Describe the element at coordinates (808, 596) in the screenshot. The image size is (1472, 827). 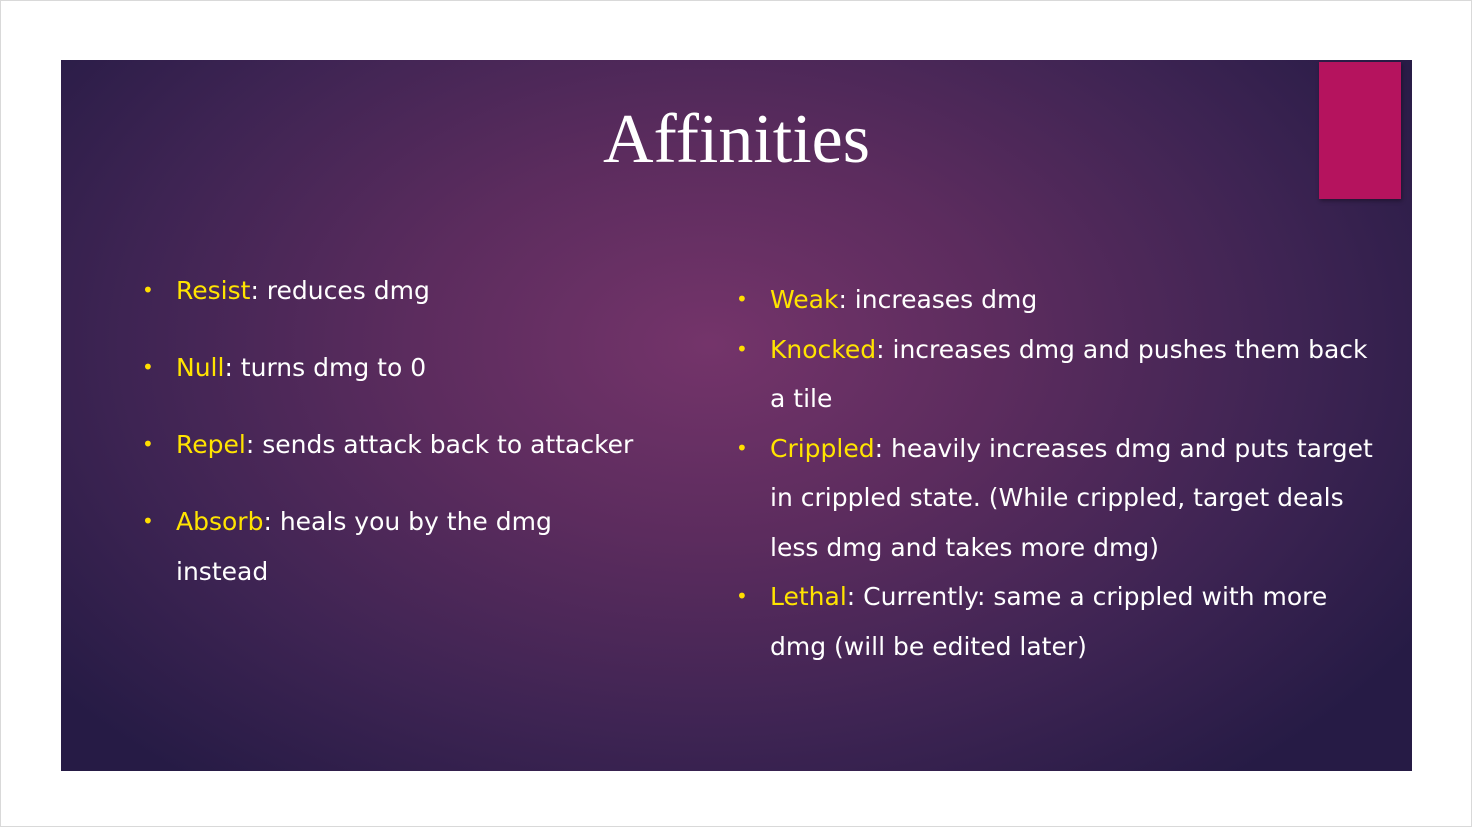
I see `term-lethal: Lethal` at that location.